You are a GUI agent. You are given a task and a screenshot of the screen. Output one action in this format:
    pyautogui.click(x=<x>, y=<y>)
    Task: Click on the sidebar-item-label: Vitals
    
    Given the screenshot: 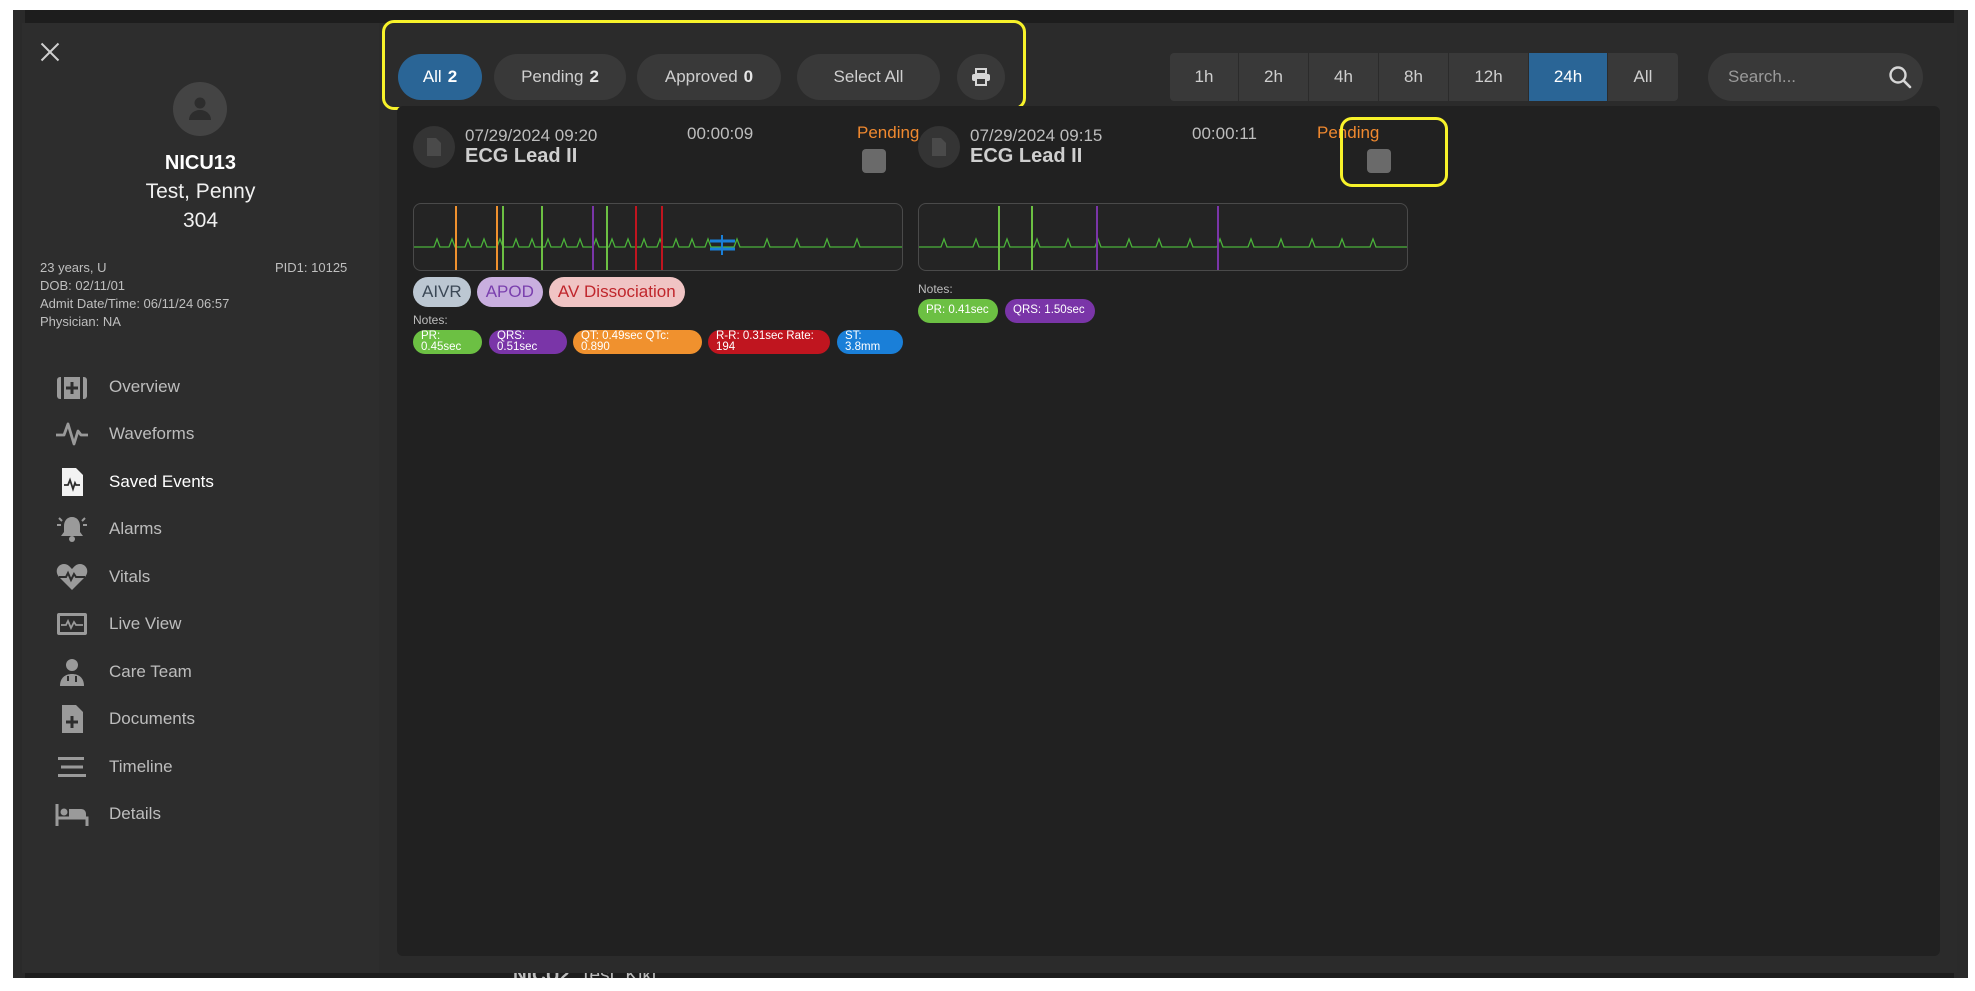 What is the action you would take?
    pyautogui.click(x=130, y=576)
    